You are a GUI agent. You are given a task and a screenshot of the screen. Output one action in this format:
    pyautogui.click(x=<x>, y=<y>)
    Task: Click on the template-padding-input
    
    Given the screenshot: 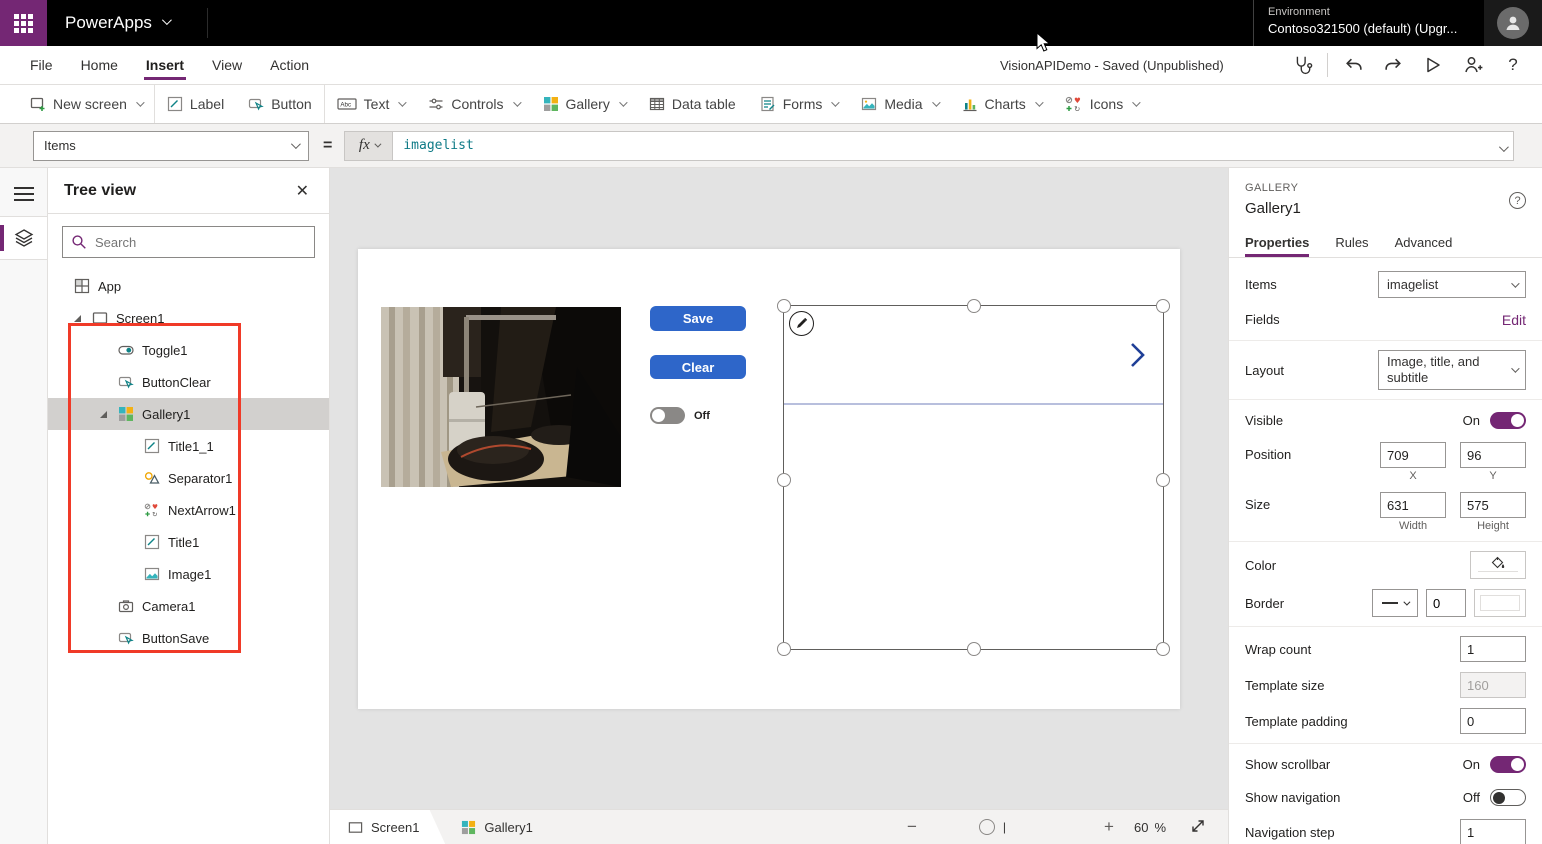 What is the action you would take?
    pyautogui.click(x=1493, y=721)
    